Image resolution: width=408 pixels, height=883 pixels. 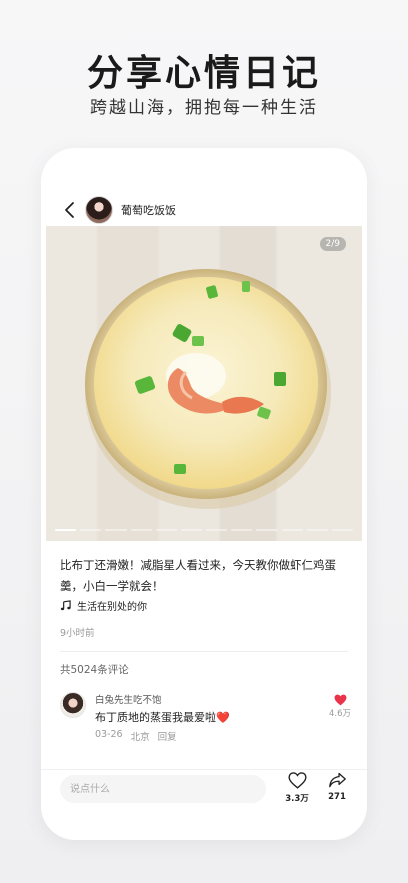 What do you see at coordinates (332, 244) in the screenshot?
I see `image-counter: 2/9` at bounding box center [332, 244].